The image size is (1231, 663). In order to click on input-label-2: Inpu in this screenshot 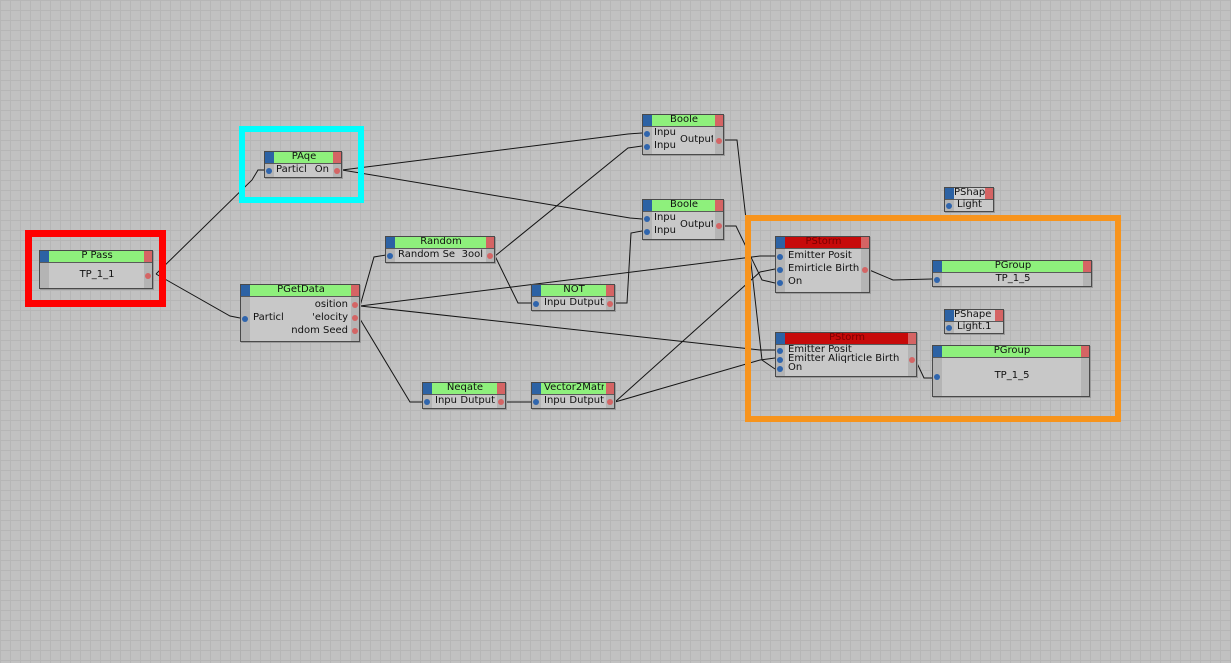, I will do `click(665, 145)`.